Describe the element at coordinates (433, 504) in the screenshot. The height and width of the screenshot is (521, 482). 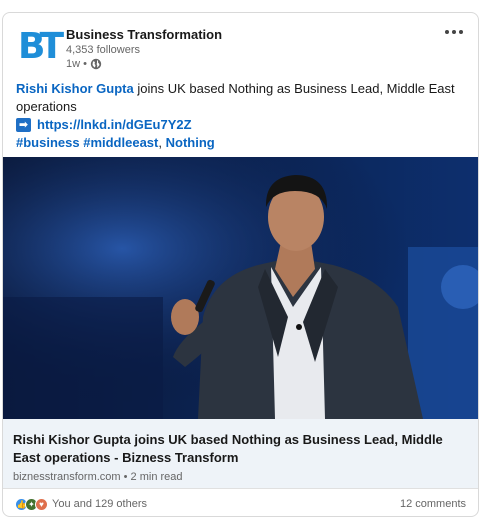
I see `comments-count: 12 comments` at that location.